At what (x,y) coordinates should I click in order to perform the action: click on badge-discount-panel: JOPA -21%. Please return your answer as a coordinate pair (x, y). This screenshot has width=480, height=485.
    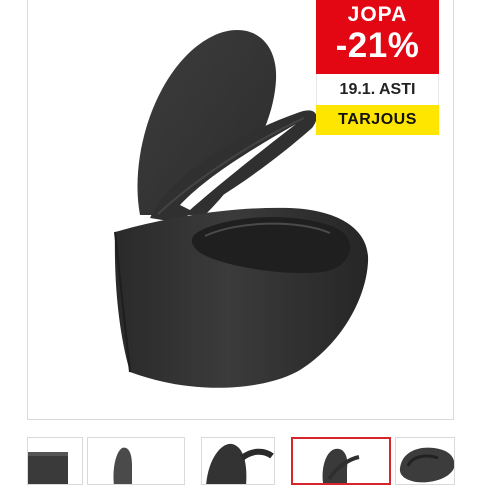
    Looking at the image, I should click on (377, 37).